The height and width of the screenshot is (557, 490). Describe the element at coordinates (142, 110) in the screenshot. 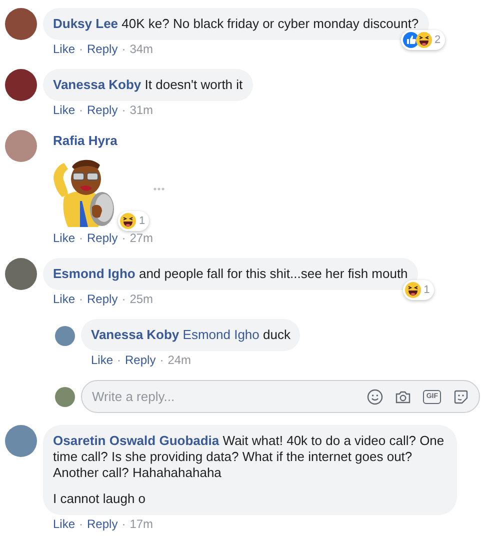

I see `timestamp: 31m` at that location.